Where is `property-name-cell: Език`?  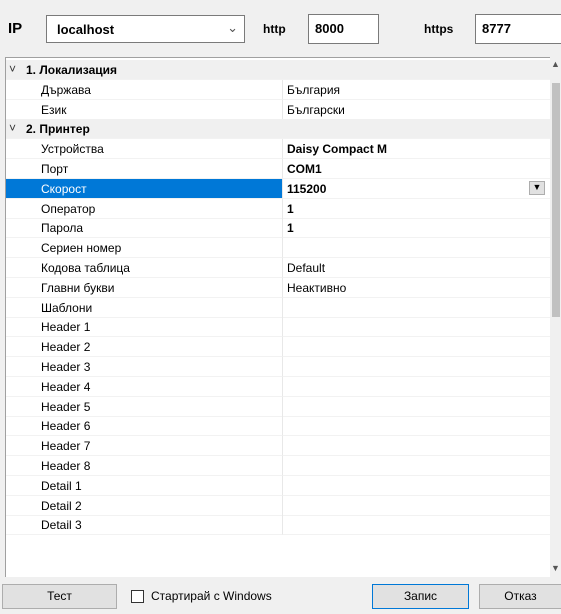
property-name-cell: Език is located at coordinates (144, 110).